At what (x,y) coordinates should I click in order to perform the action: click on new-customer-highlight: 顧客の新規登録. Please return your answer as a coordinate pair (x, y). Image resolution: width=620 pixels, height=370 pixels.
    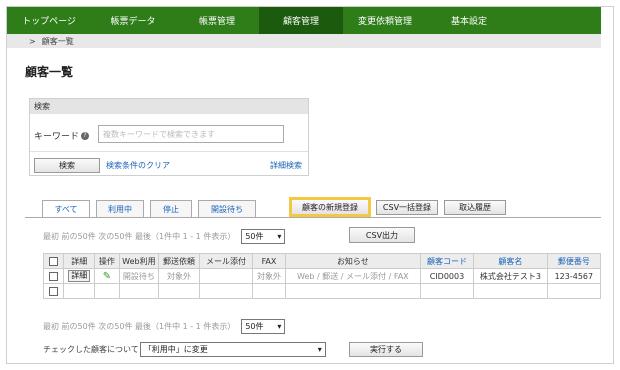
    Looking at the image, I should click on (330, 207).